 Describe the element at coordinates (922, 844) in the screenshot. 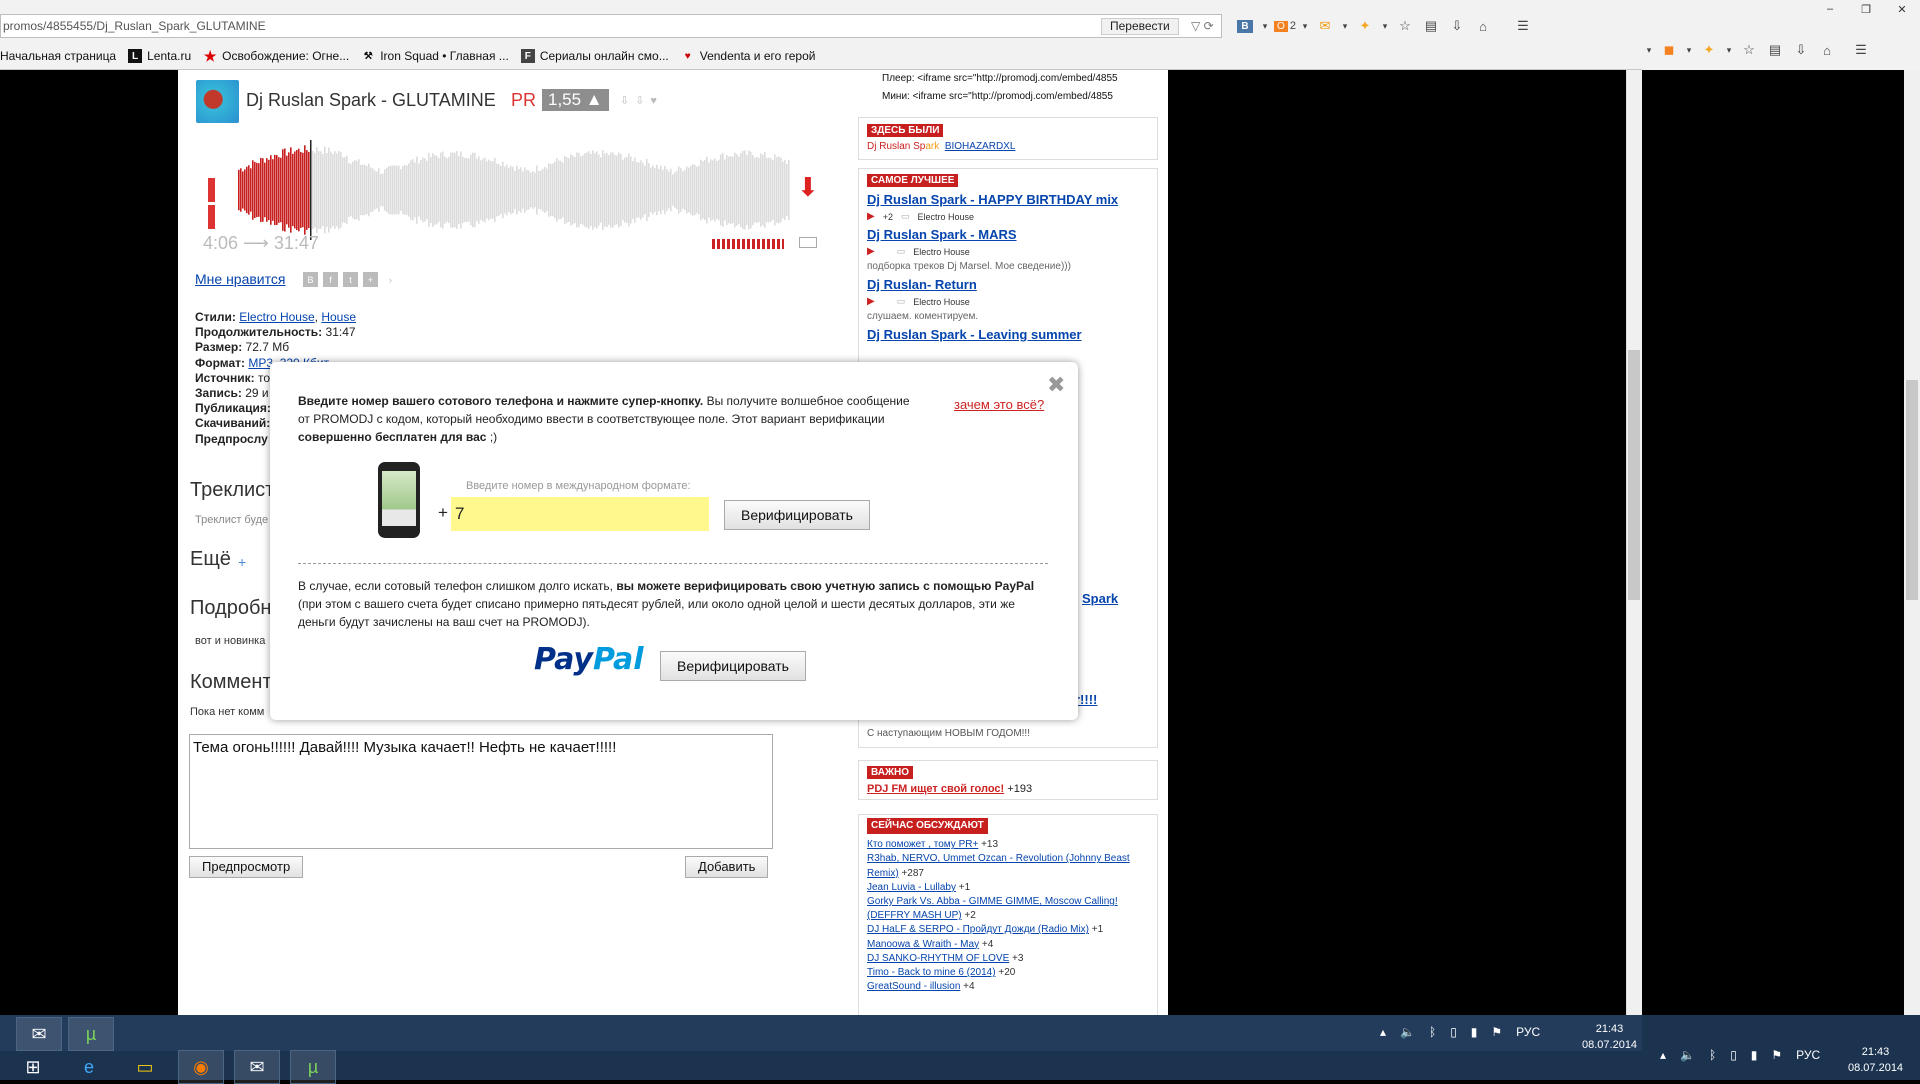

I see `discussion-link: Кто поможет , тому PR+` at that location.